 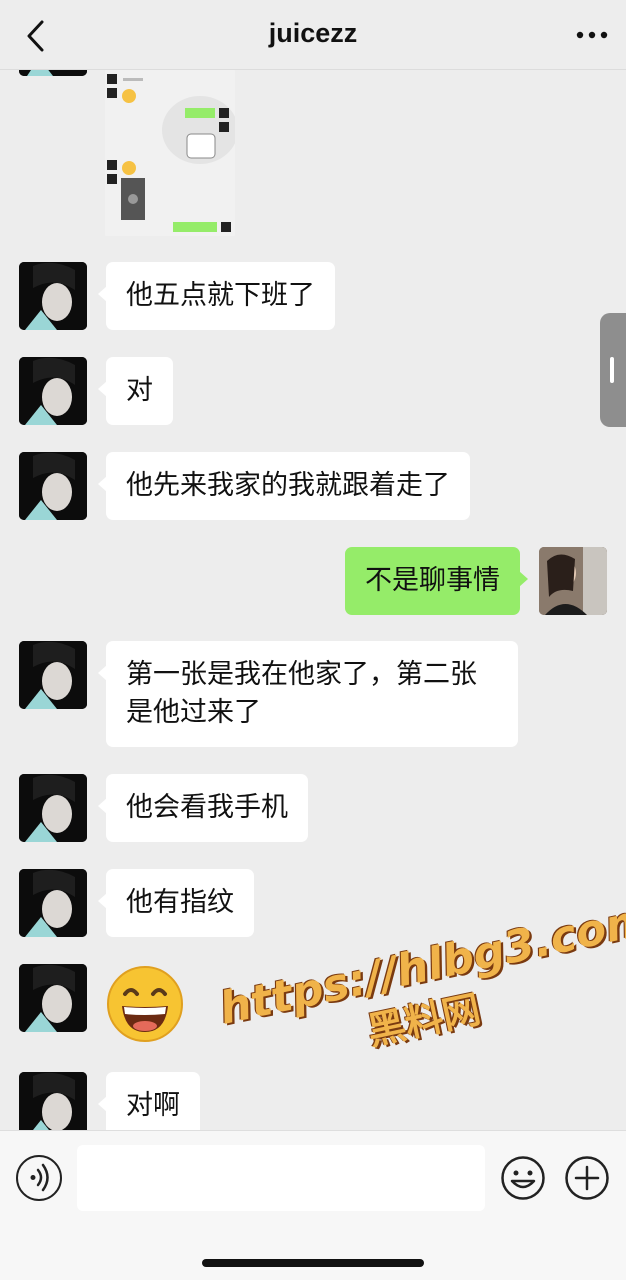 I want to click on message-input, so click(x=281, y=1178).